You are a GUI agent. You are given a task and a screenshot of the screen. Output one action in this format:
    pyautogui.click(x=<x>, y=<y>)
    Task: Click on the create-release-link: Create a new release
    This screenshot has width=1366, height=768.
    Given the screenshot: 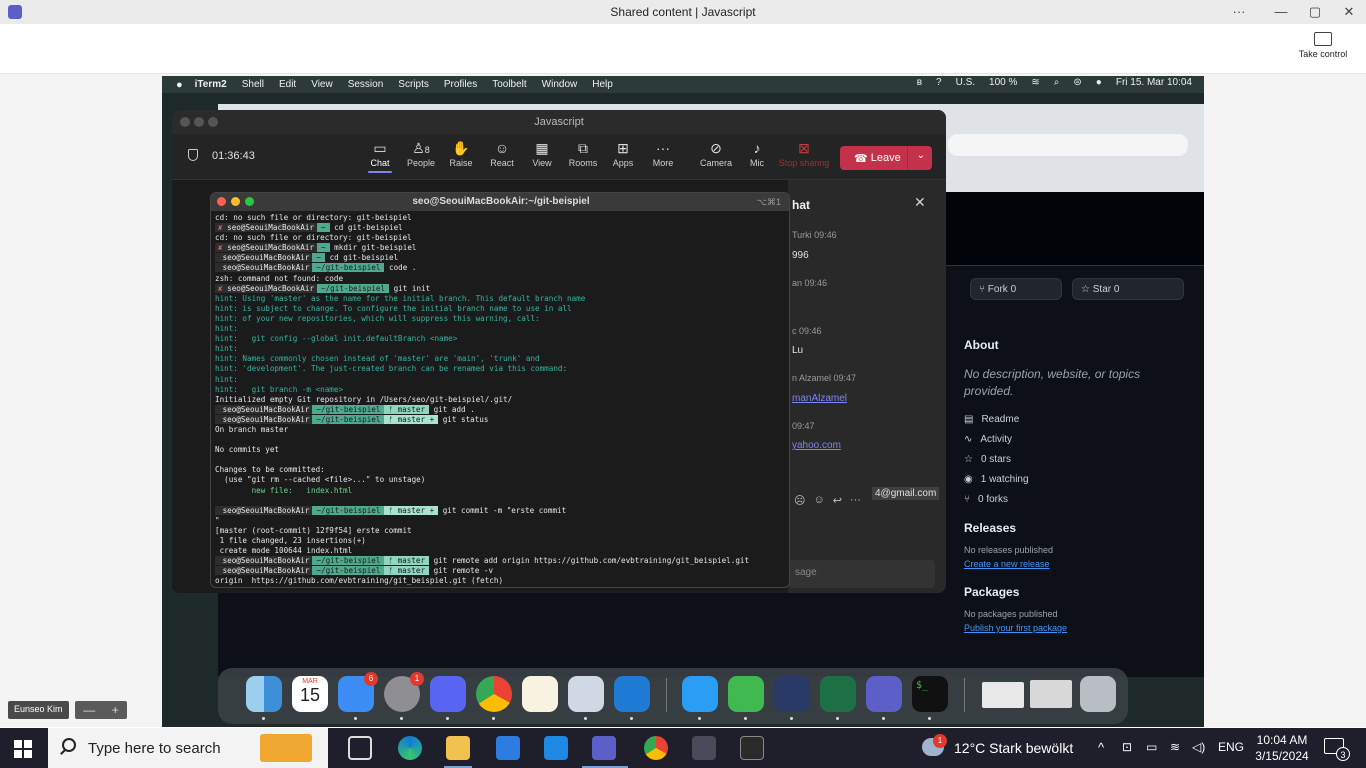 What is the action you would take?
    pyautogui.click(x=1074, y=564)
    